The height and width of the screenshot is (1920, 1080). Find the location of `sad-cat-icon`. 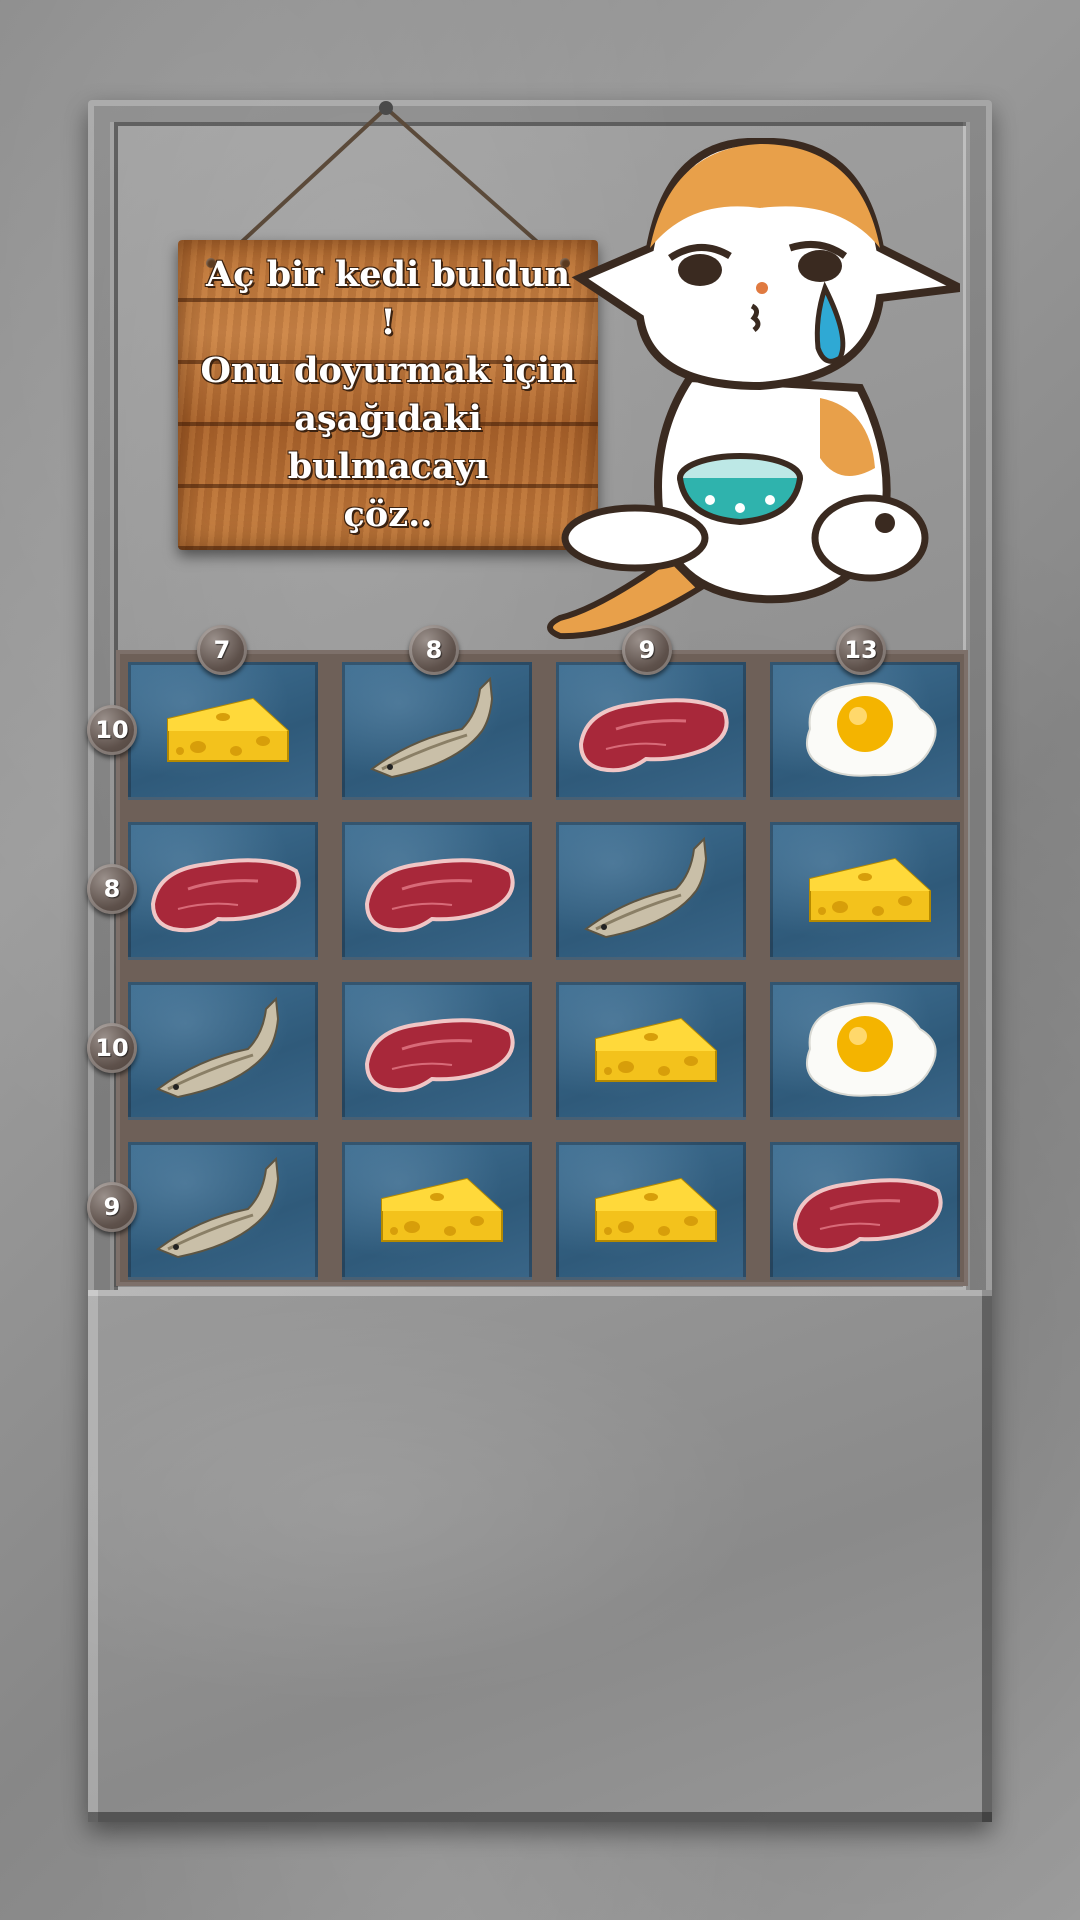

sad-cat-icon is located at coordinates (753, 389).